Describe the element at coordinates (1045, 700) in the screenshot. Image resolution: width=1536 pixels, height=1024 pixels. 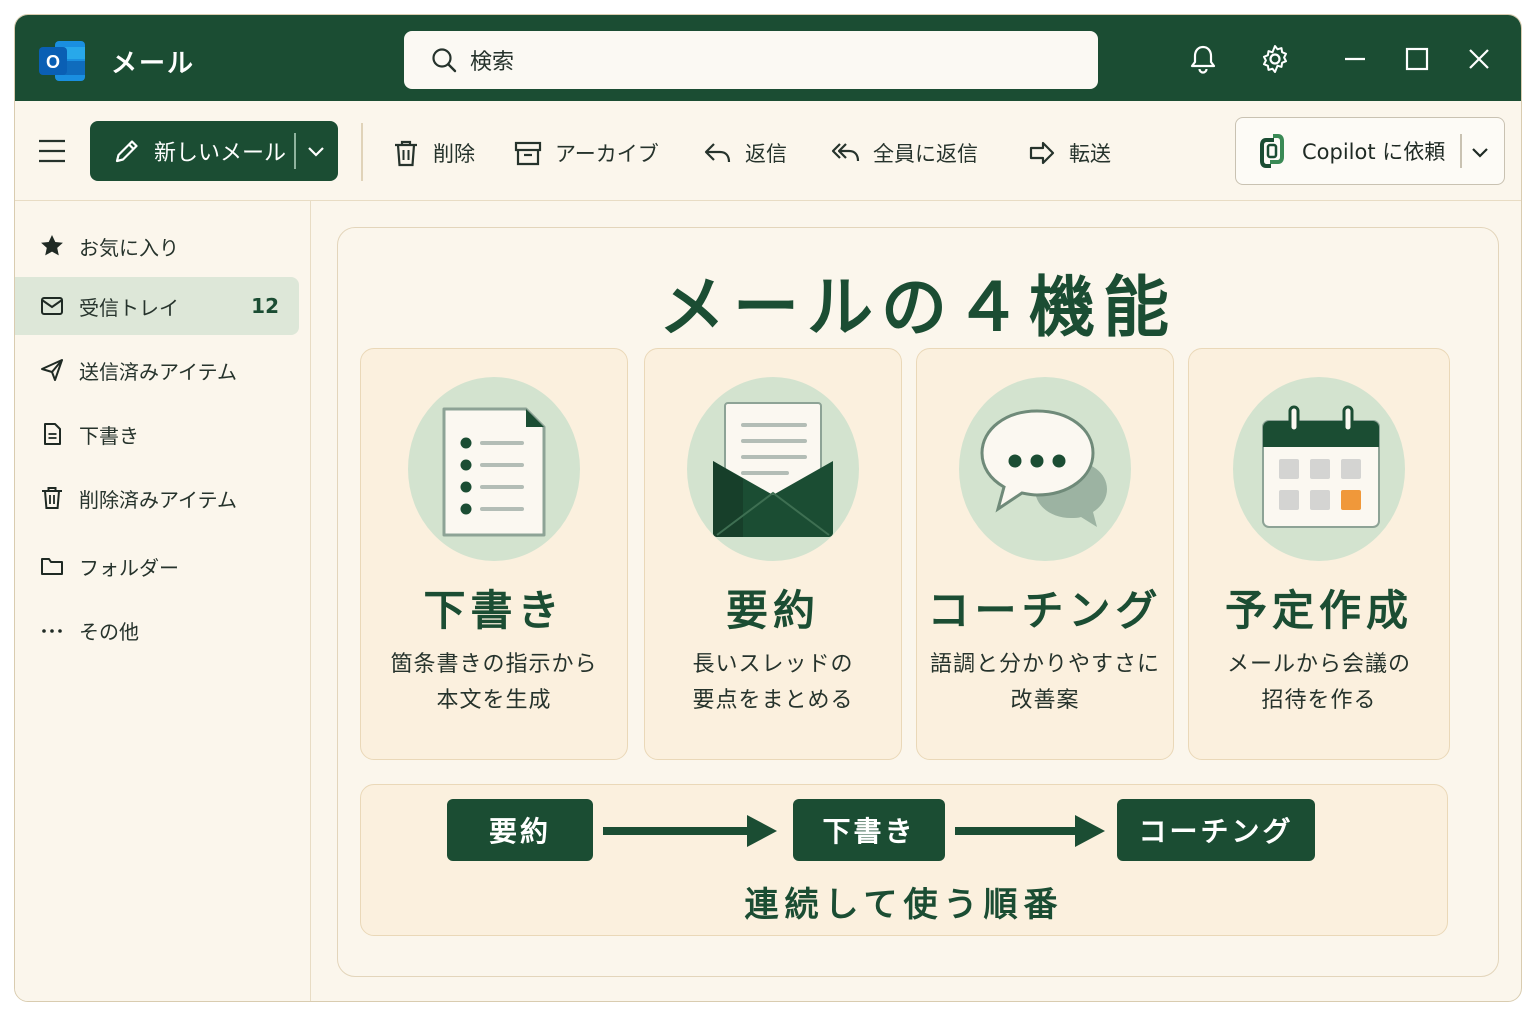
I see `feature-description-line: 改善案` at that location.